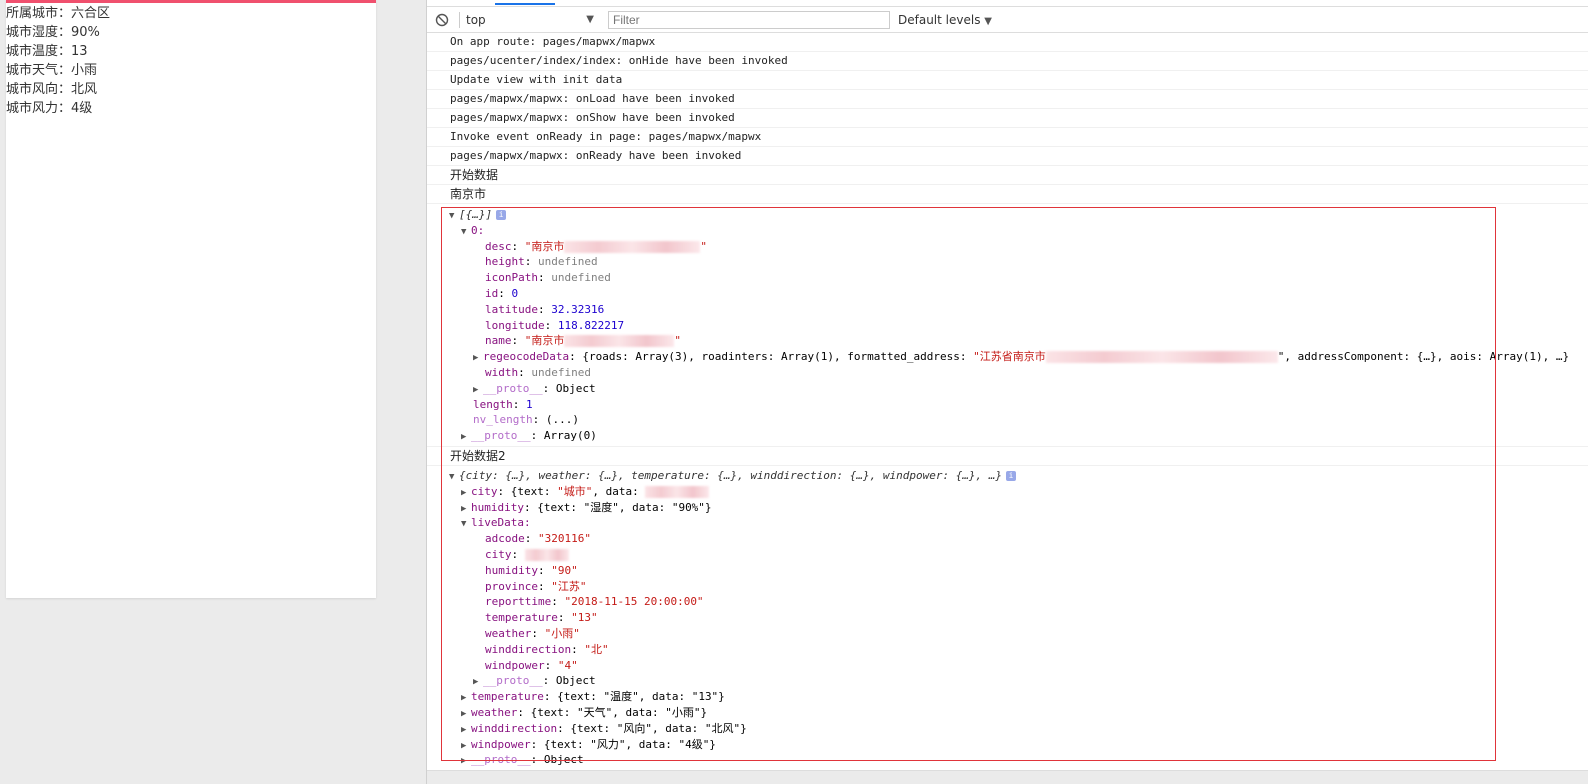 This screenshot has height=784, width=1588. Describe the element at coordinates (658, 728) in the screenshot. I see `tree-value: {text: "风向", data: "北风"}` at that location.